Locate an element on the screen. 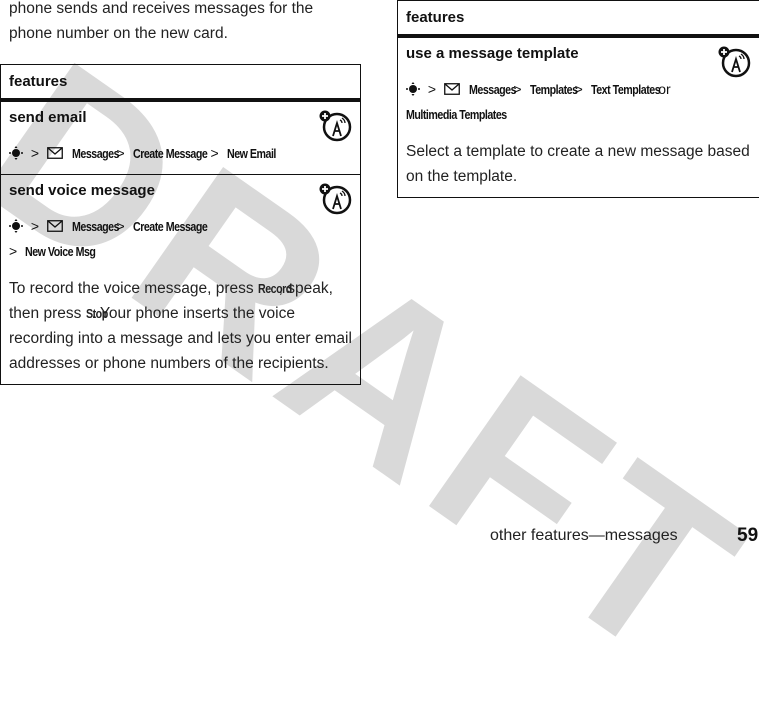 This screenshot has width=759, height=717. menu-path: > Messages > Create Message > New Email is located at coordinates (180, 153).